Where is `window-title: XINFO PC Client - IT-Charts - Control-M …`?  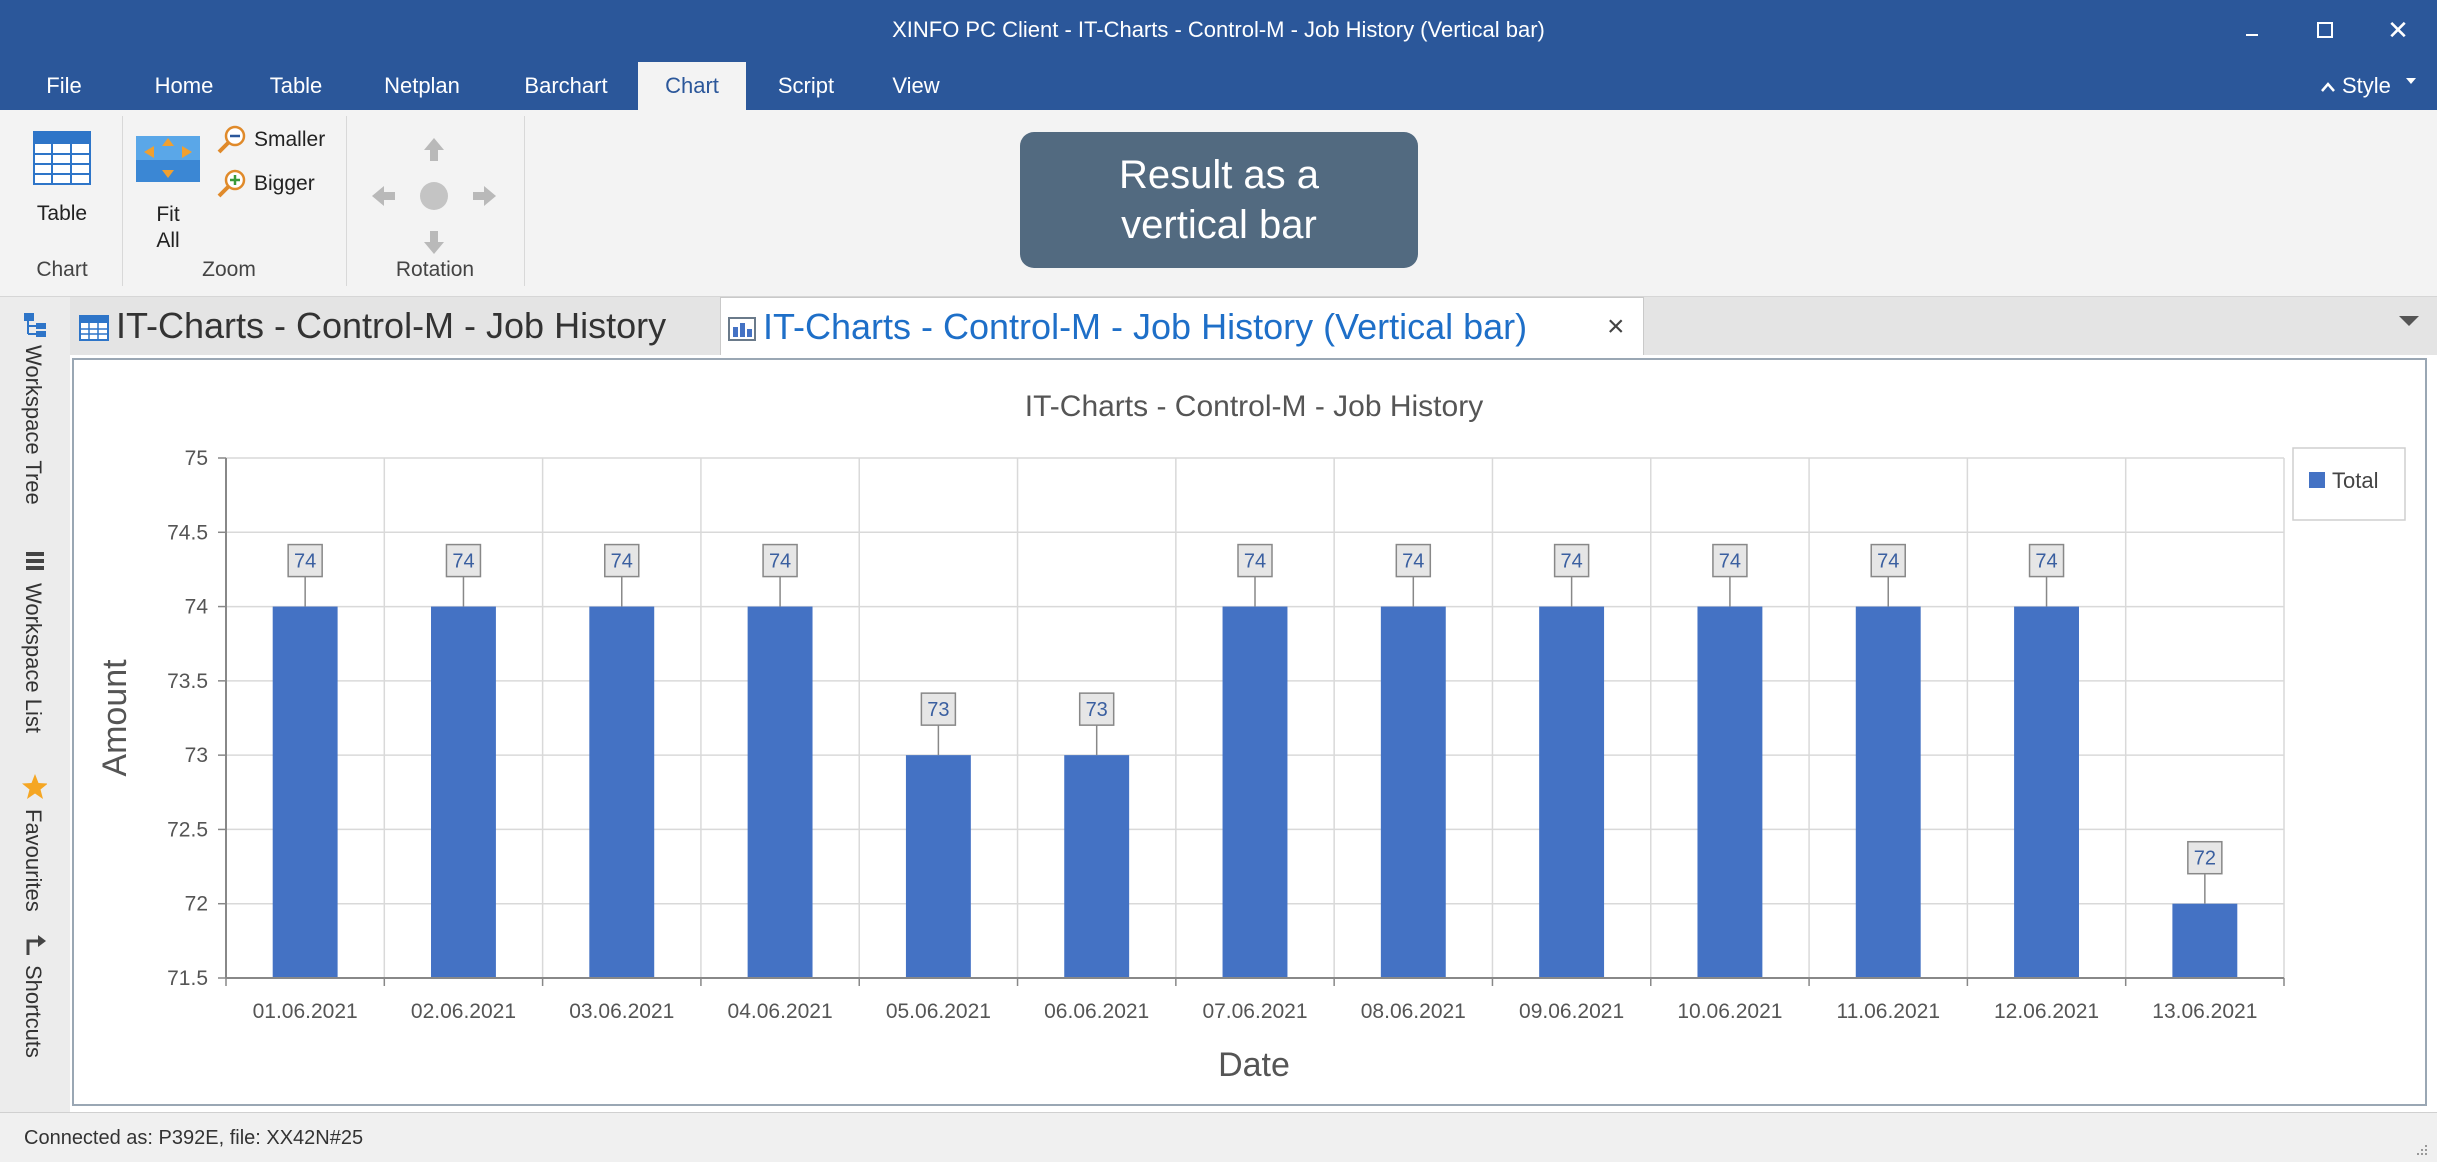
window-title: XINFO PC Client - IT-Charts - Control-M … is located at coordinates (1218, 29).